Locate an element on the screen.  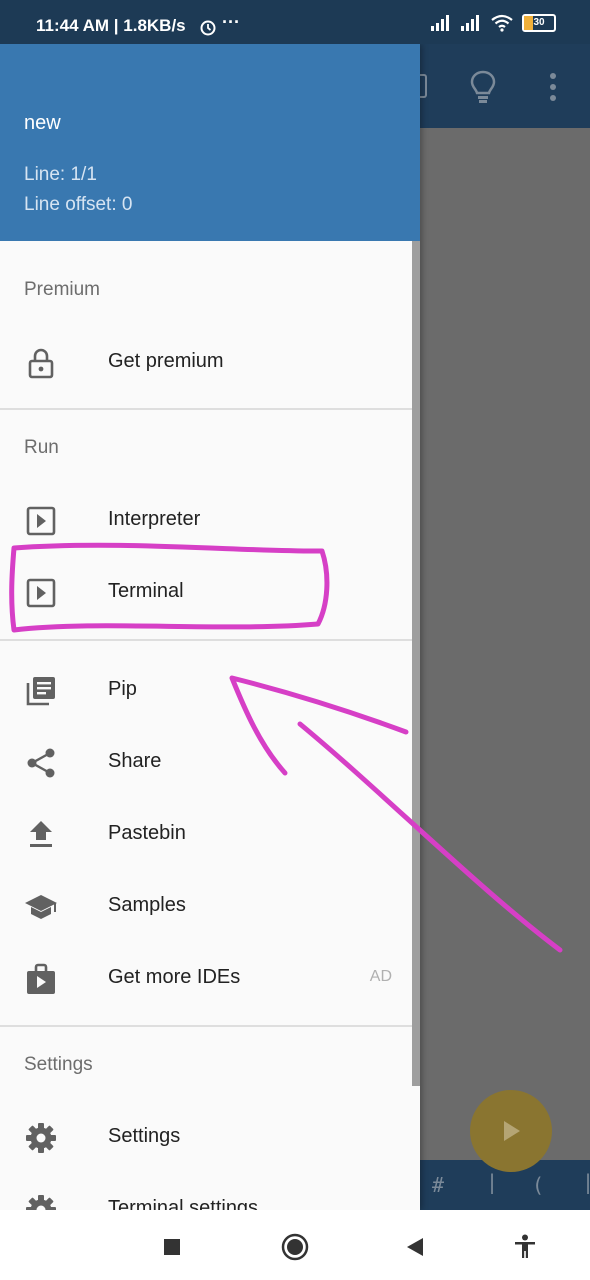
menu-item-label: Interpreter is located at coordinates (154, 519).